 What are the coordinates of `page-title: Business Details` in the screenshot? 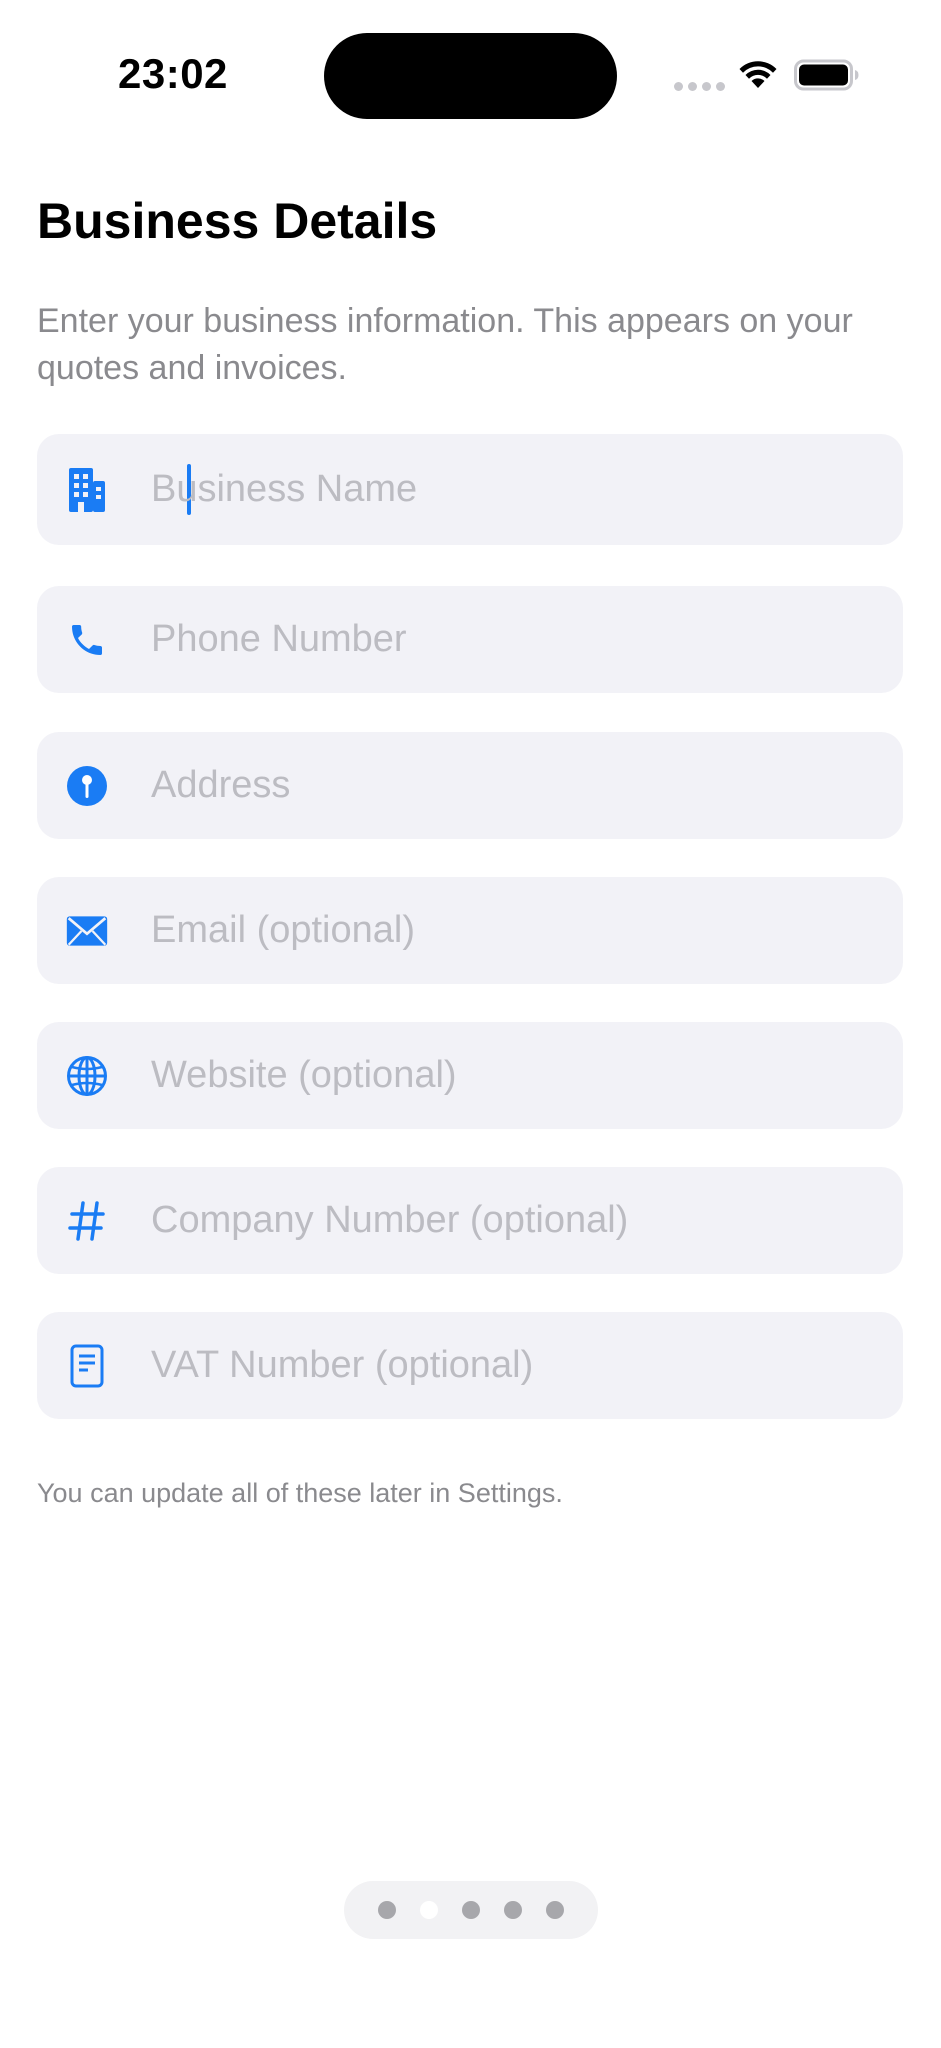 It's located at (237, 221).